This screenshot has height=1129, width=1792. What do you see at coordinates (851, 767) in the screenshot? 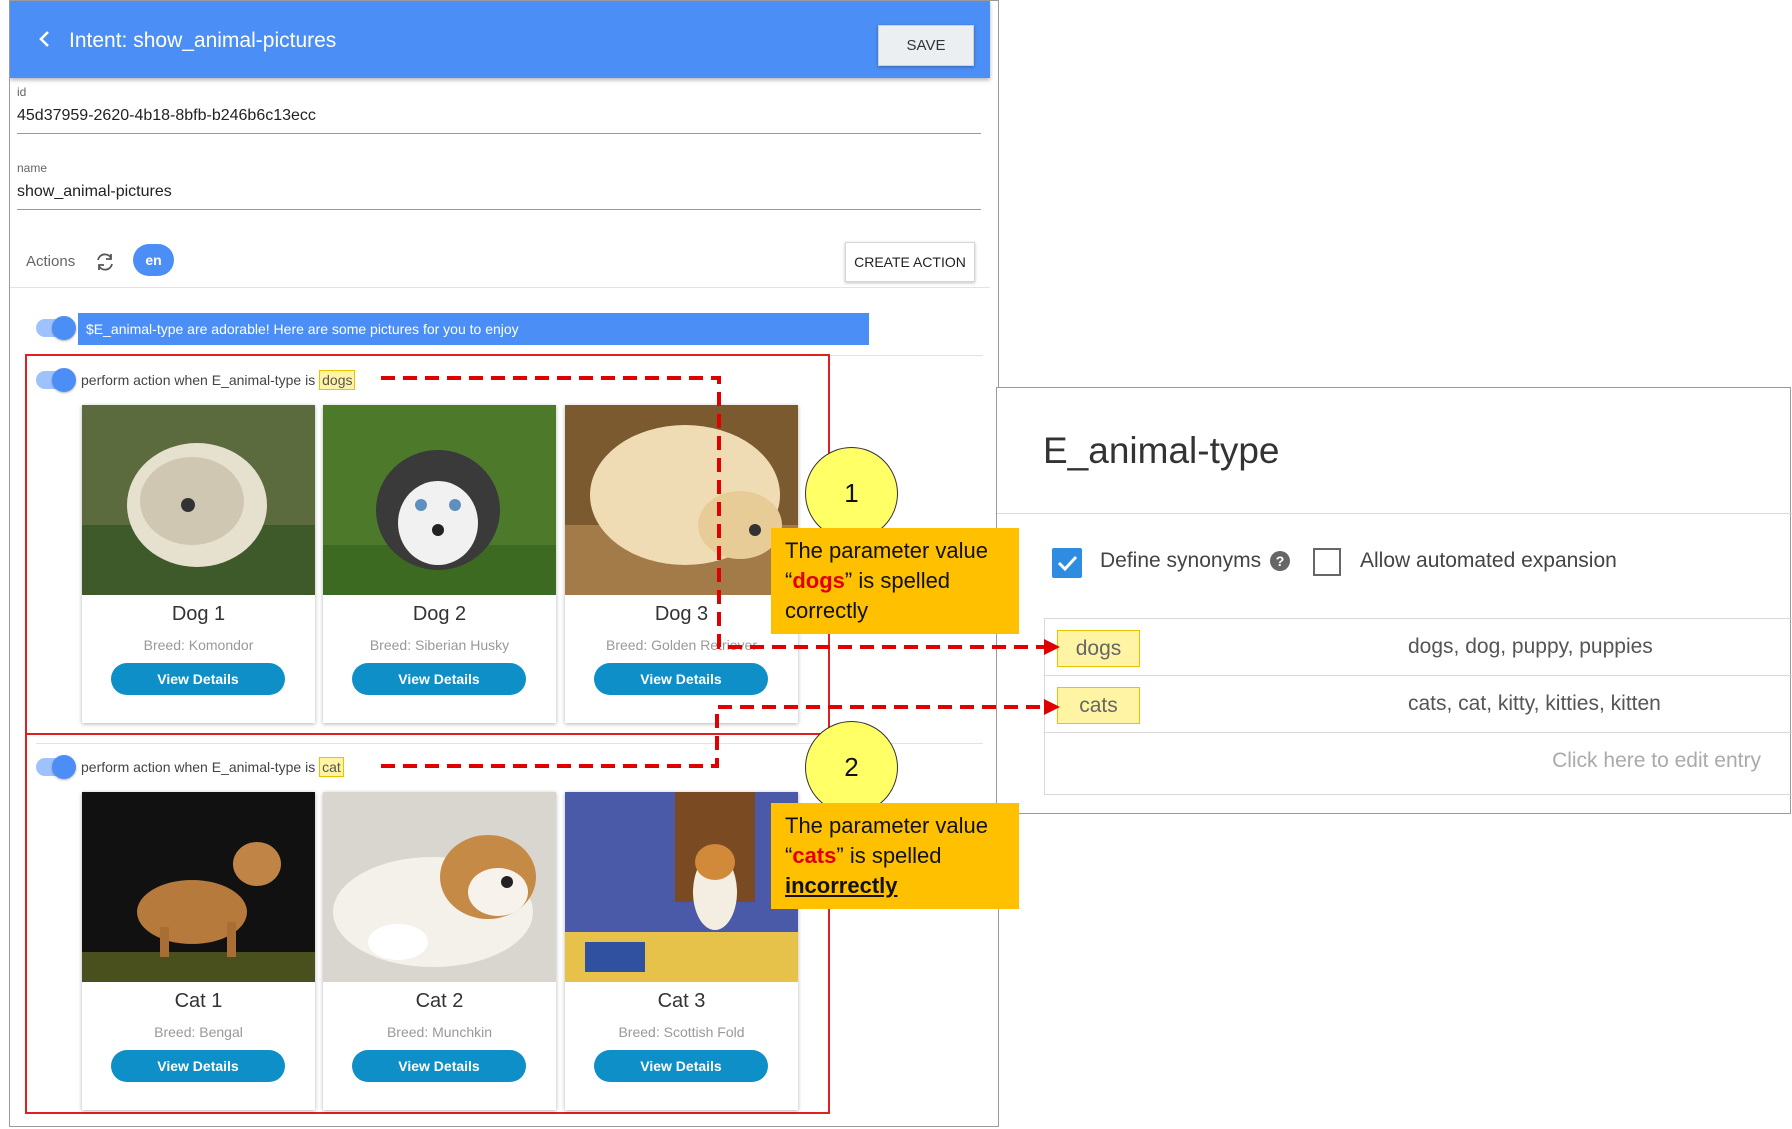
I see `annotation-marker-2: 2` at bounding box center [851, 767].